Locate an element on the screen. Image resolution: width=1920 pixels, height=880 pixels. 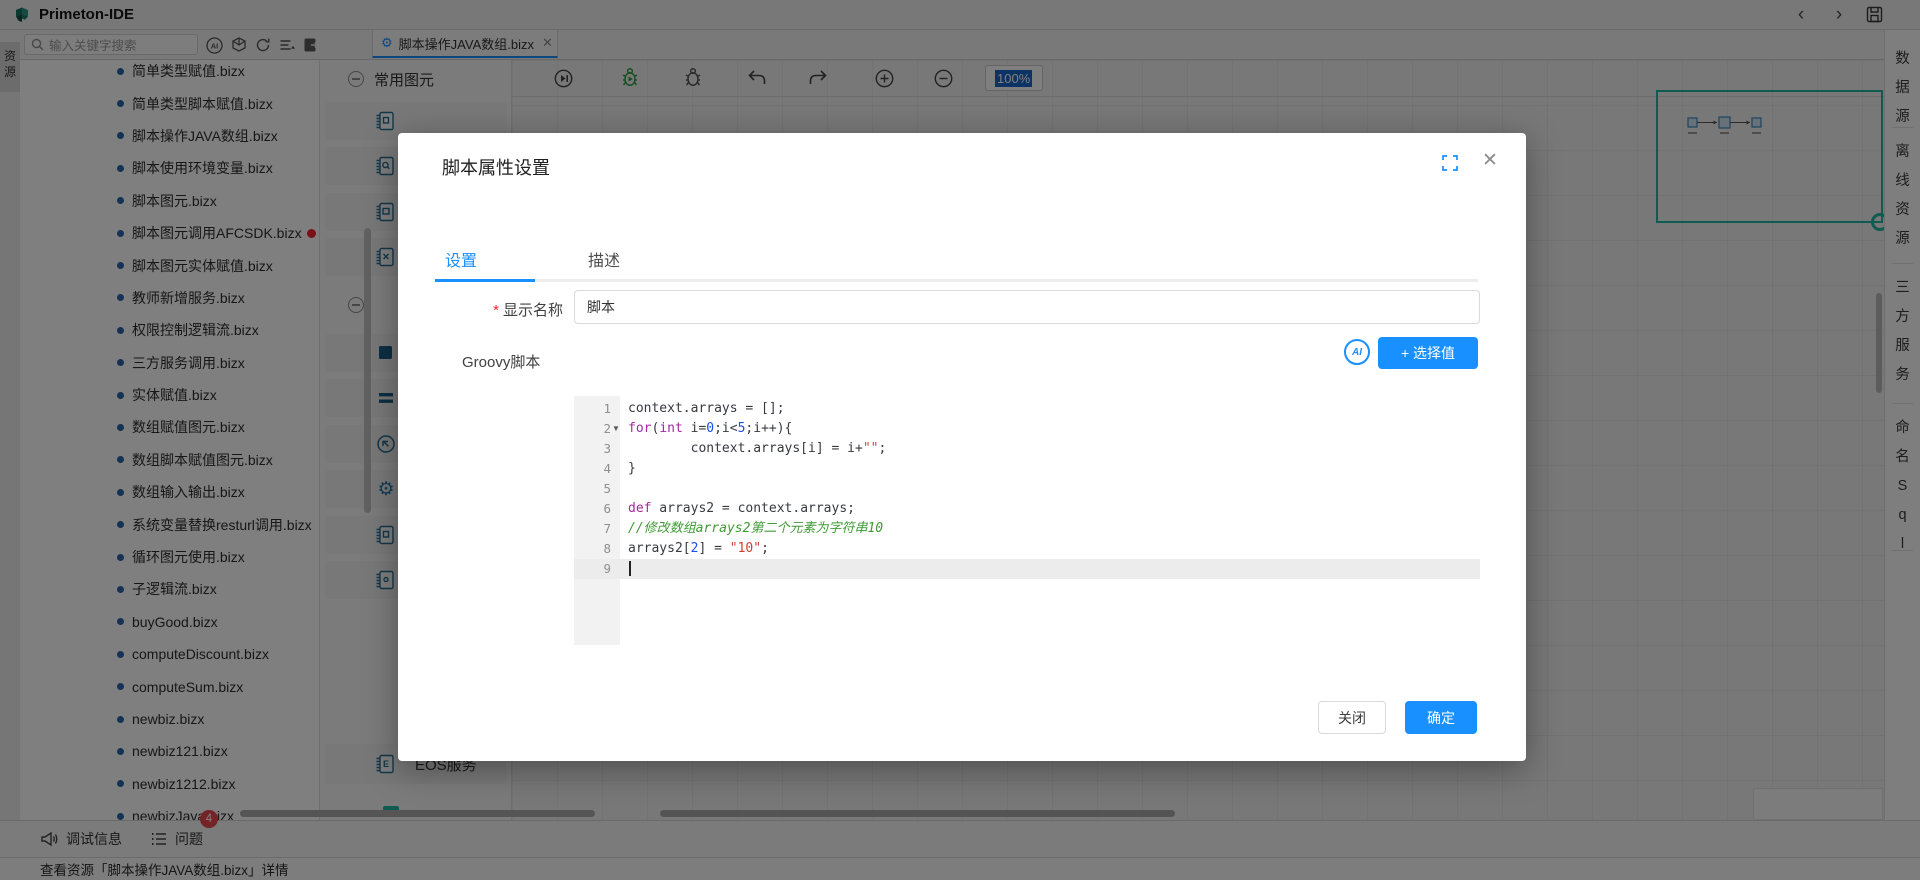
tab-active-indicator is located at coordinates (485, 280).